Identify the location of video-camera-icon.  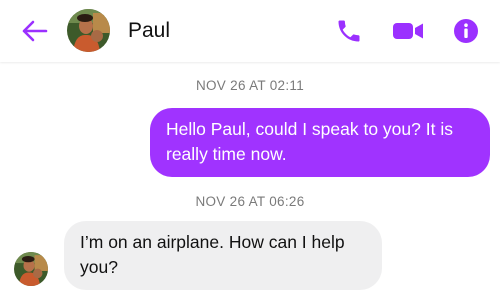
(408, 31).